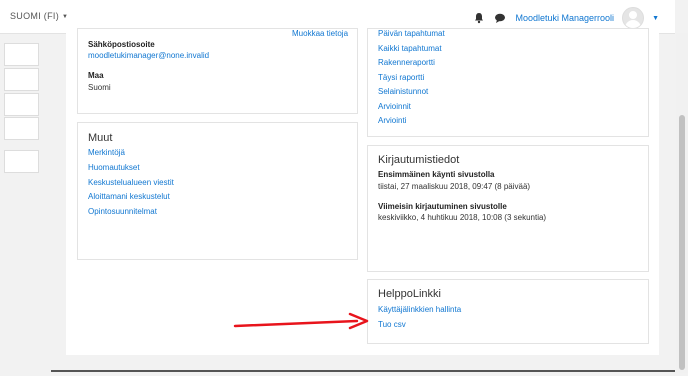  I want to click on caret-down-icon: ▼, so click(65, 17).